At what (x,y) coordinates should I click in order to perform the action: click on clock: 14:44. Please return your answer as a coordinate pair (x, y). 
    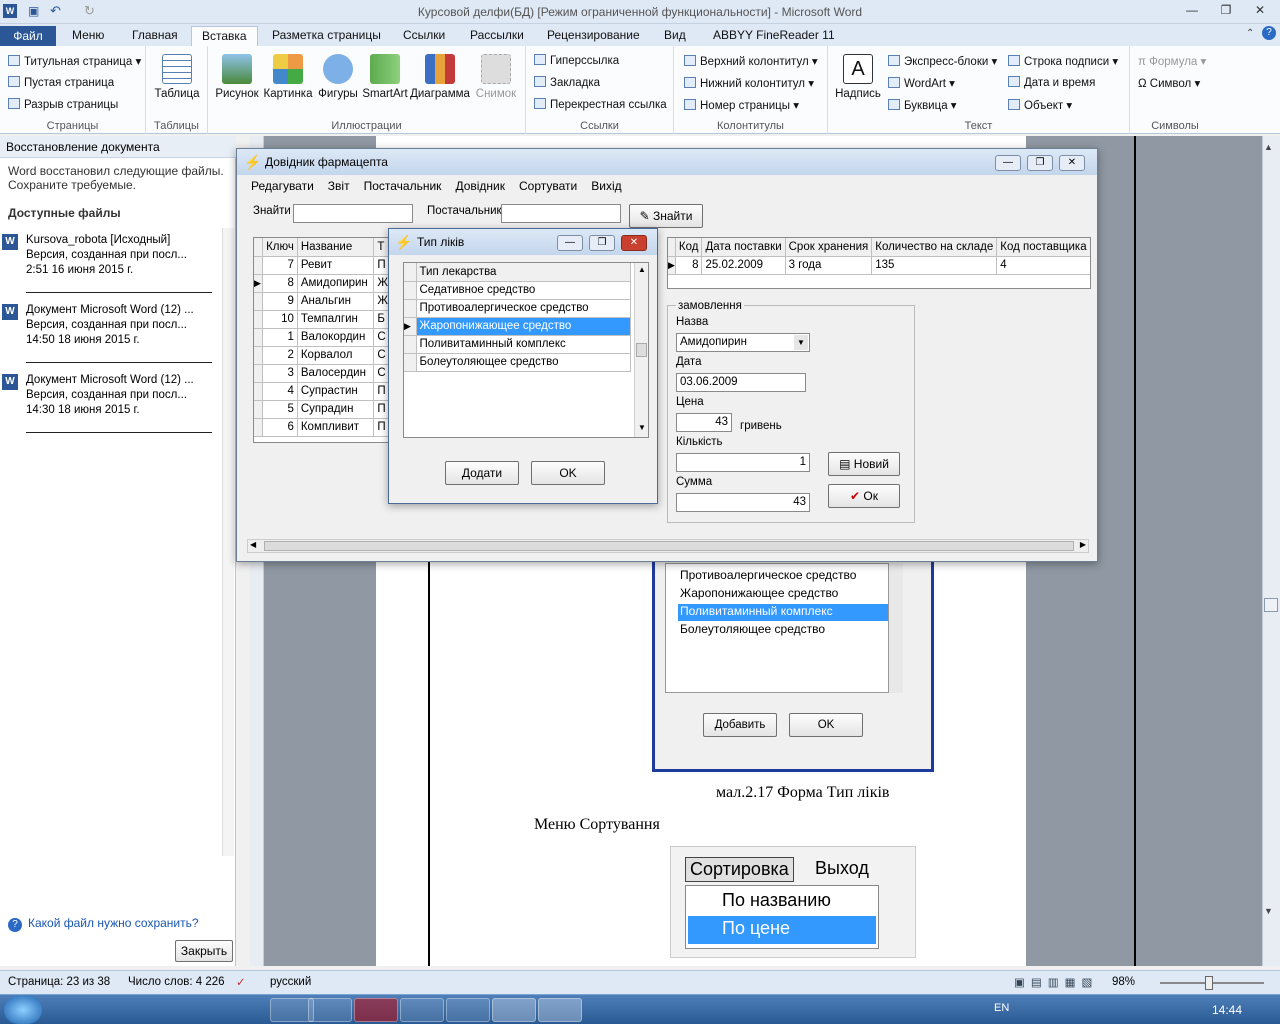
    Looking at the image, I should click on (1227, 1010).